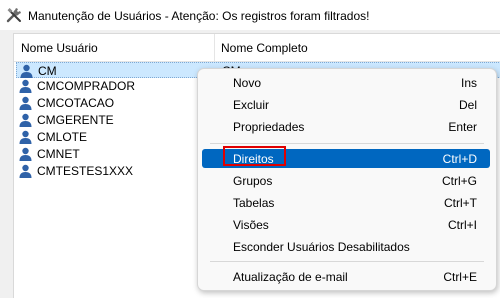 The width and height of the screenshot is (500, 298). I want to click on tools-icon, so click(13, 15).